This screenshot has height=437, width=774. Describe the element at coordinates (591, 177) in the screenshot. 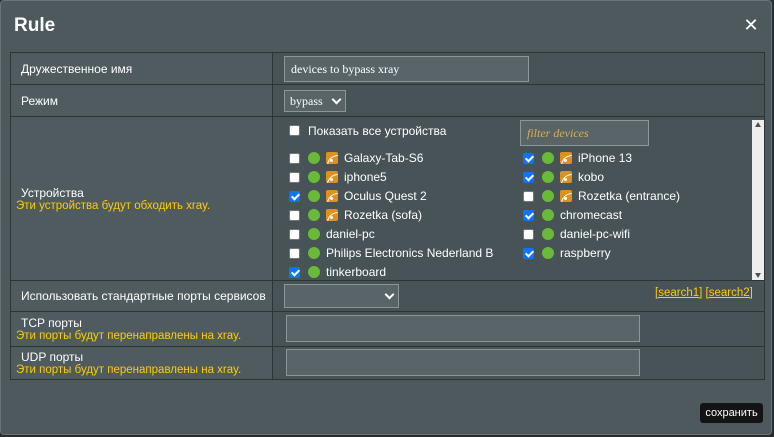

I see `device-name: kobo` at that location.